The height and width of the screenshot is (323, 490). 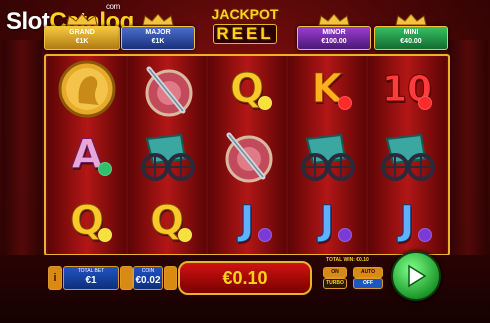 What do you see at coordinates (411, 41) in the screenshot?
I see `jackpot-mini-value: €40.00` at bounding box center [411, 41].